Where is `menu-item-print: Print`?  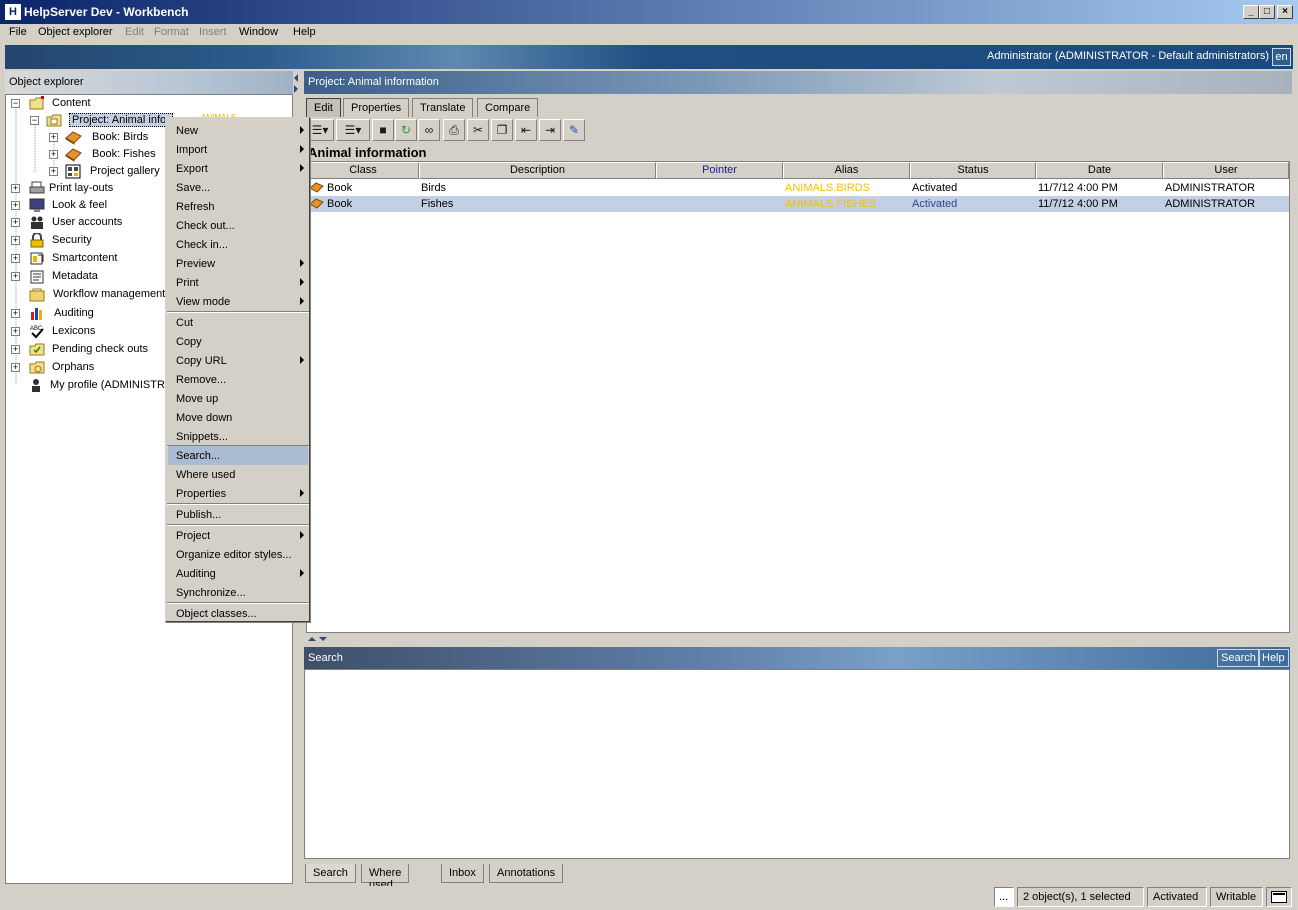 menu-item-print: Print is located at coordinates (238, 282).